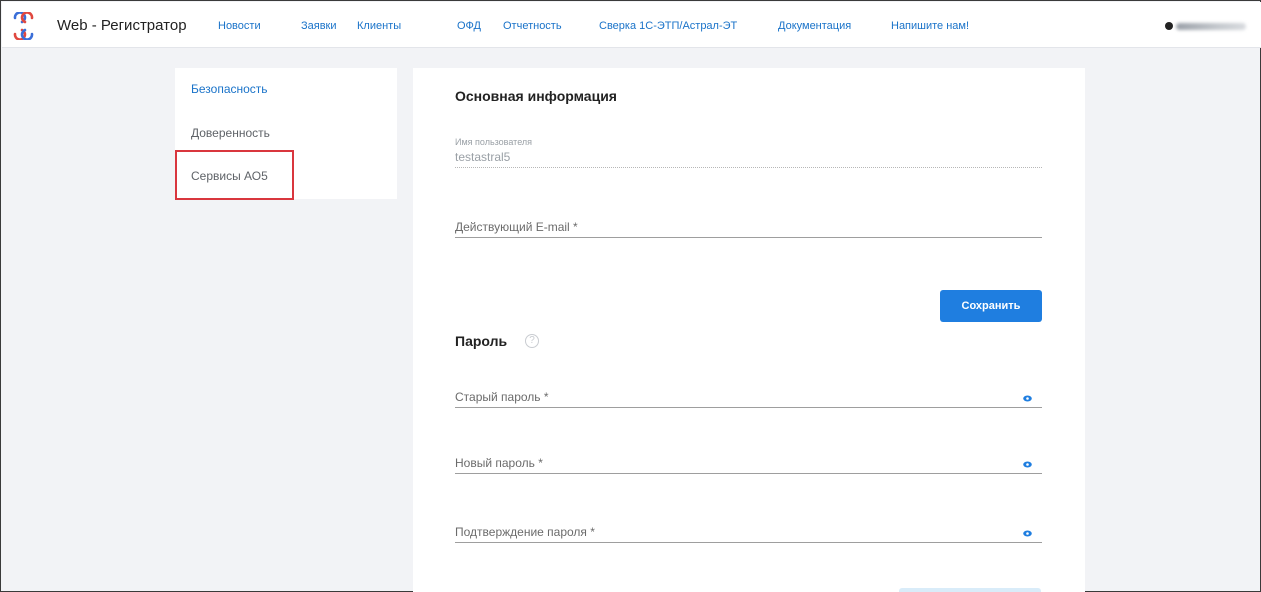 The width and height of the screenshot is (1261, 592). Describe the element at coordinates (1169, 26) in the screenshot. I see `avatar` at that location.